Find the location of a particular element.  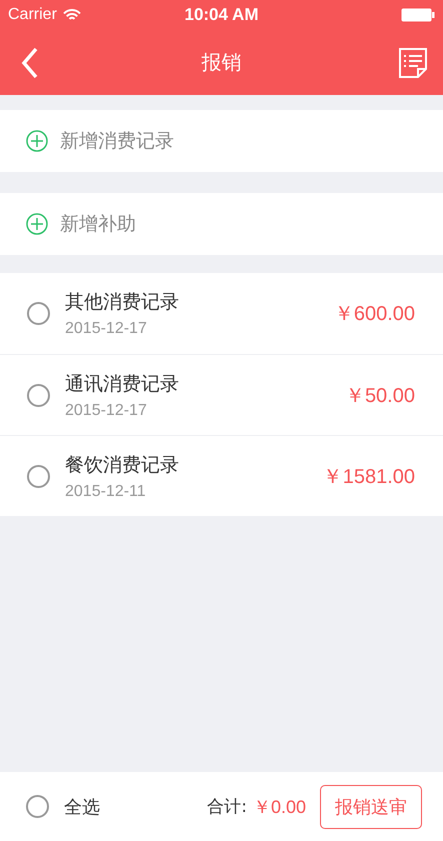

submit-button: 报销送审 is located at coordinates (371, 806).